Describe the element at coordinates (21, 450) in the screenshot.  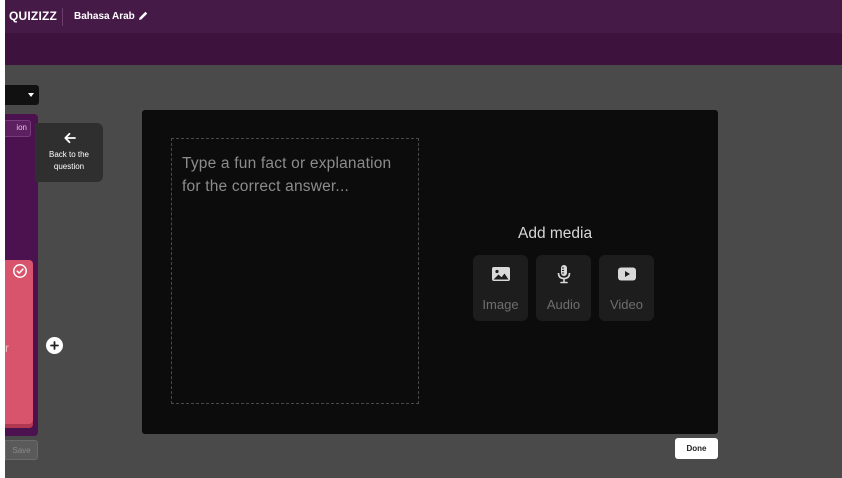
I see `save-button: Save` at that location.